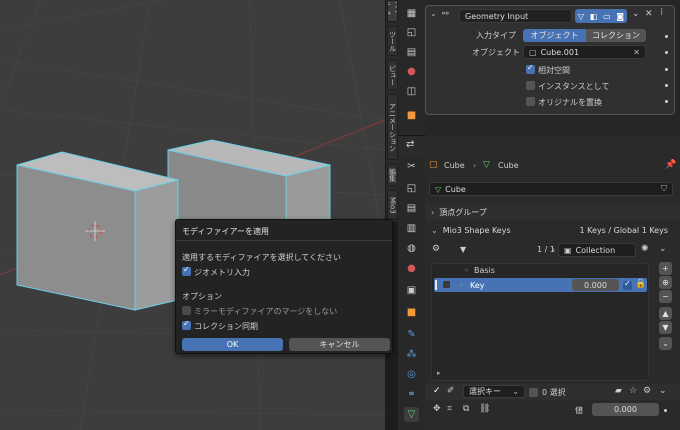 The height and width of the screenshot is (430, 680). I want to click on tool-icon: ✂, so click(411, 166).